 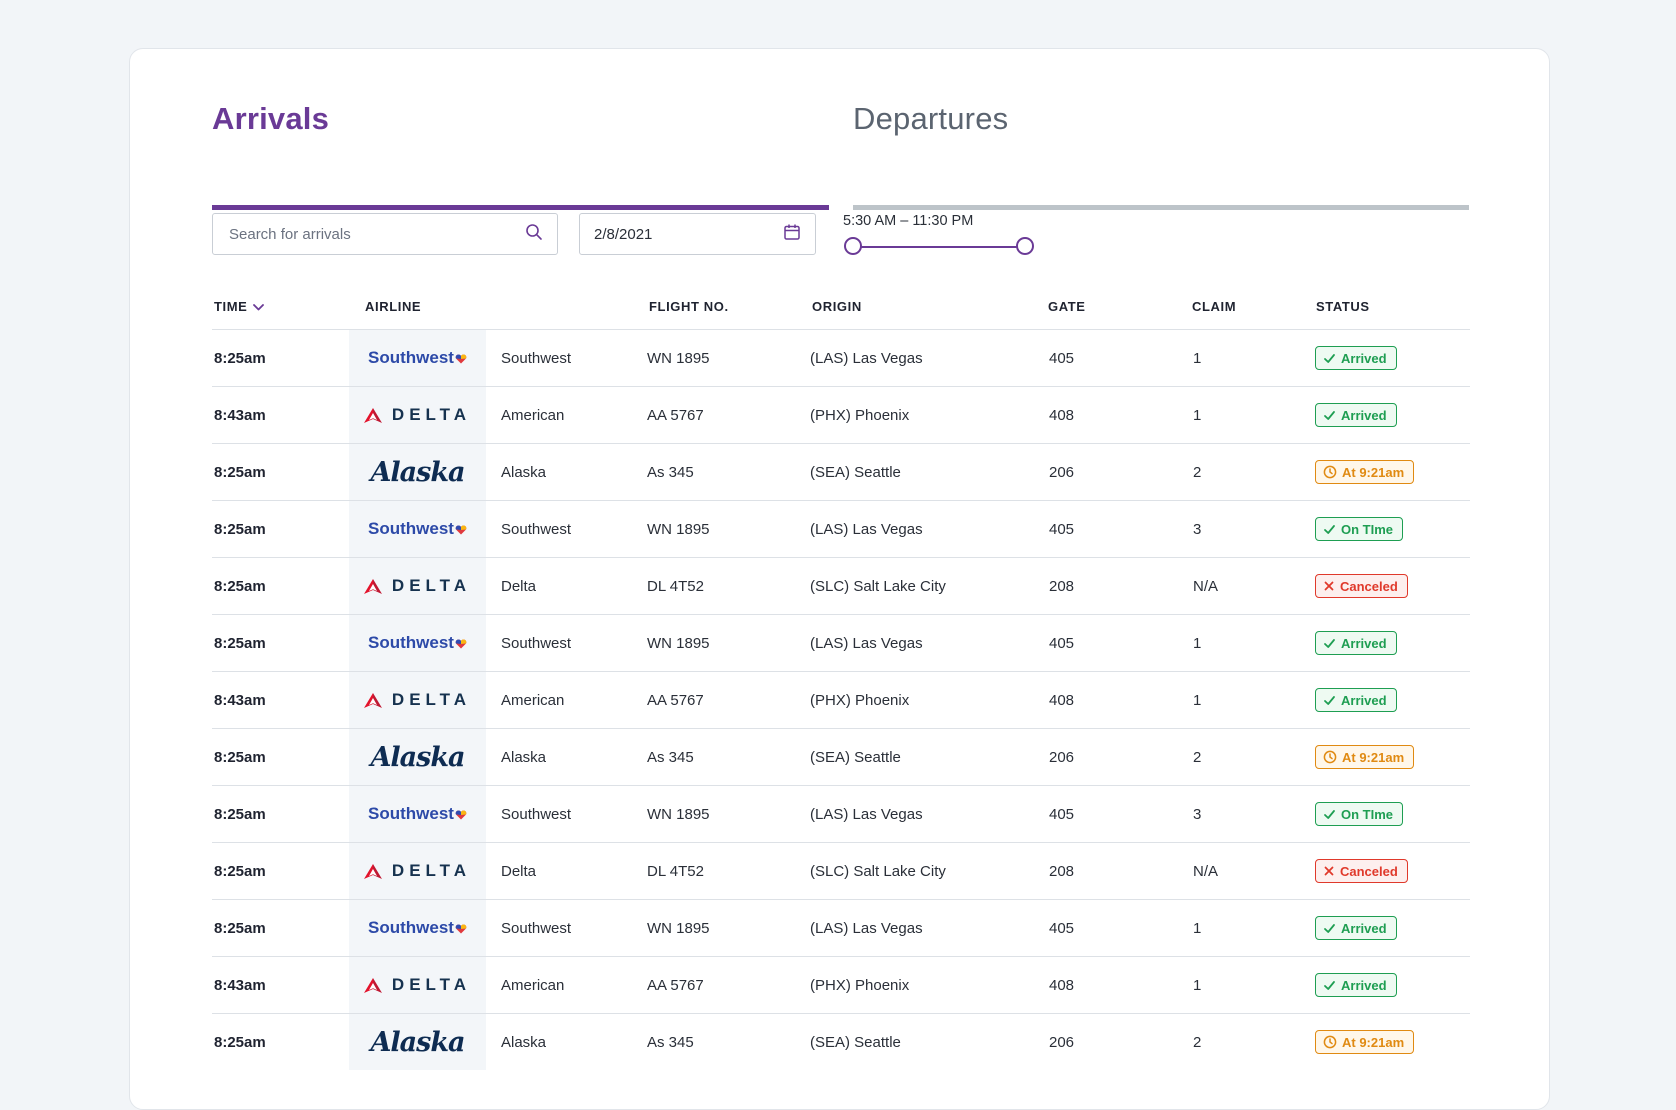 I want to click on alaska-logo: Alaska, so click(x=417, y=472).